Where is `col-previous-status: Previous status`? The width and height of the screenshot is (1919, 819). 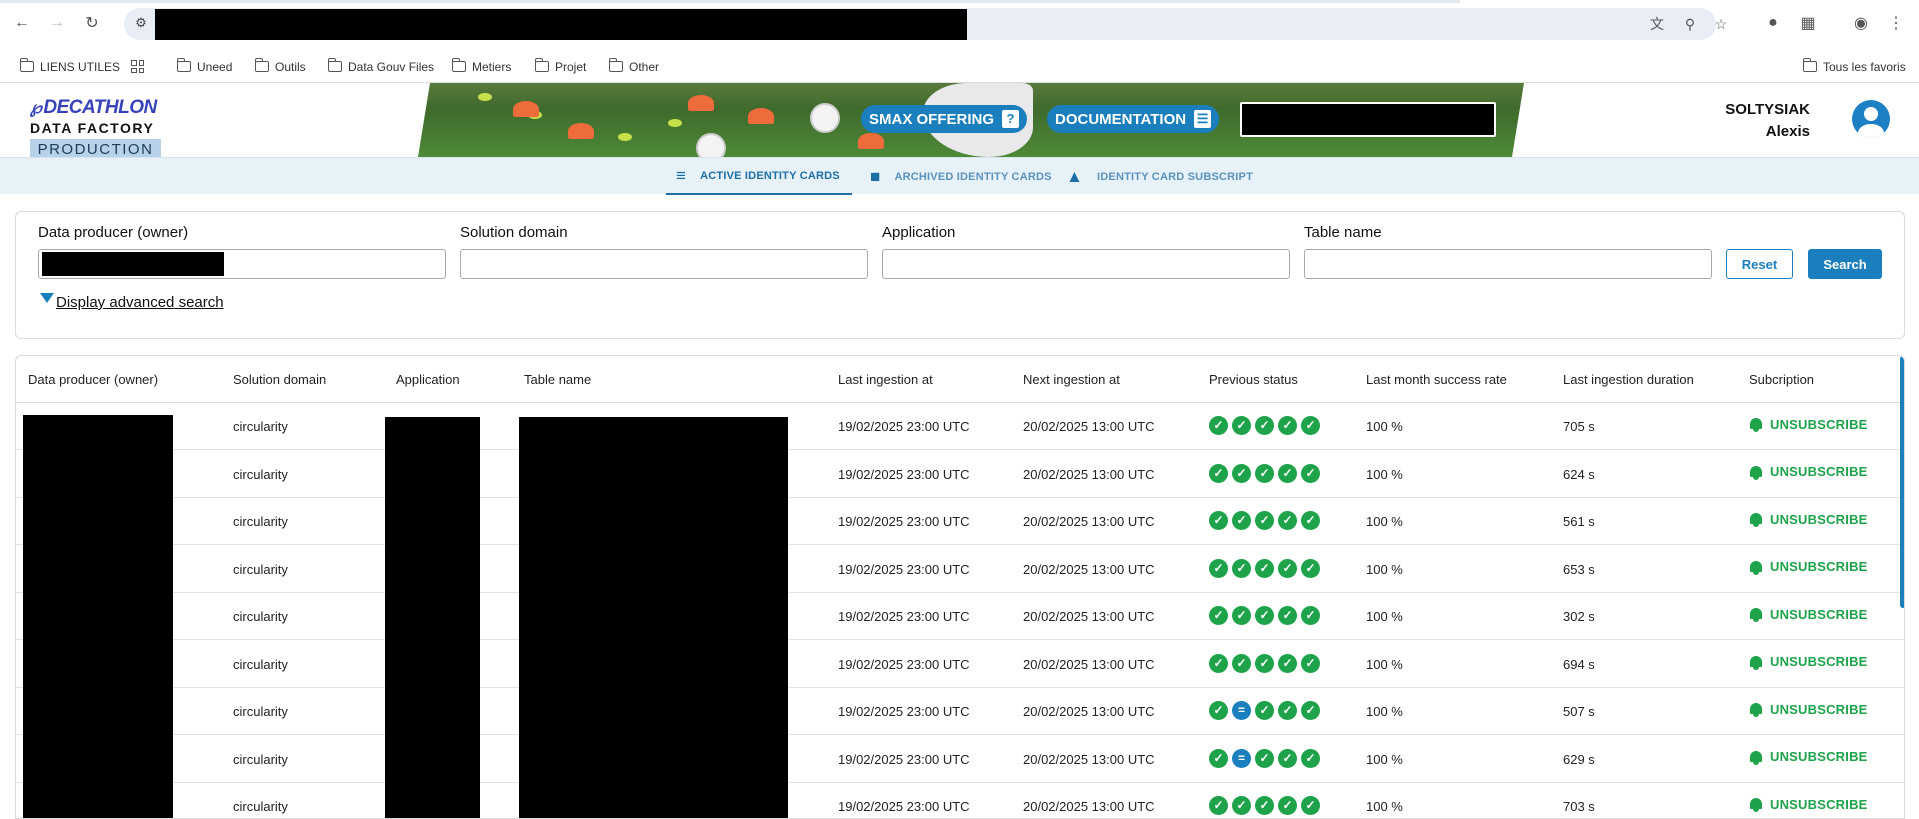
col-previous-status: Previous status is located at coordinates (1253, 379).